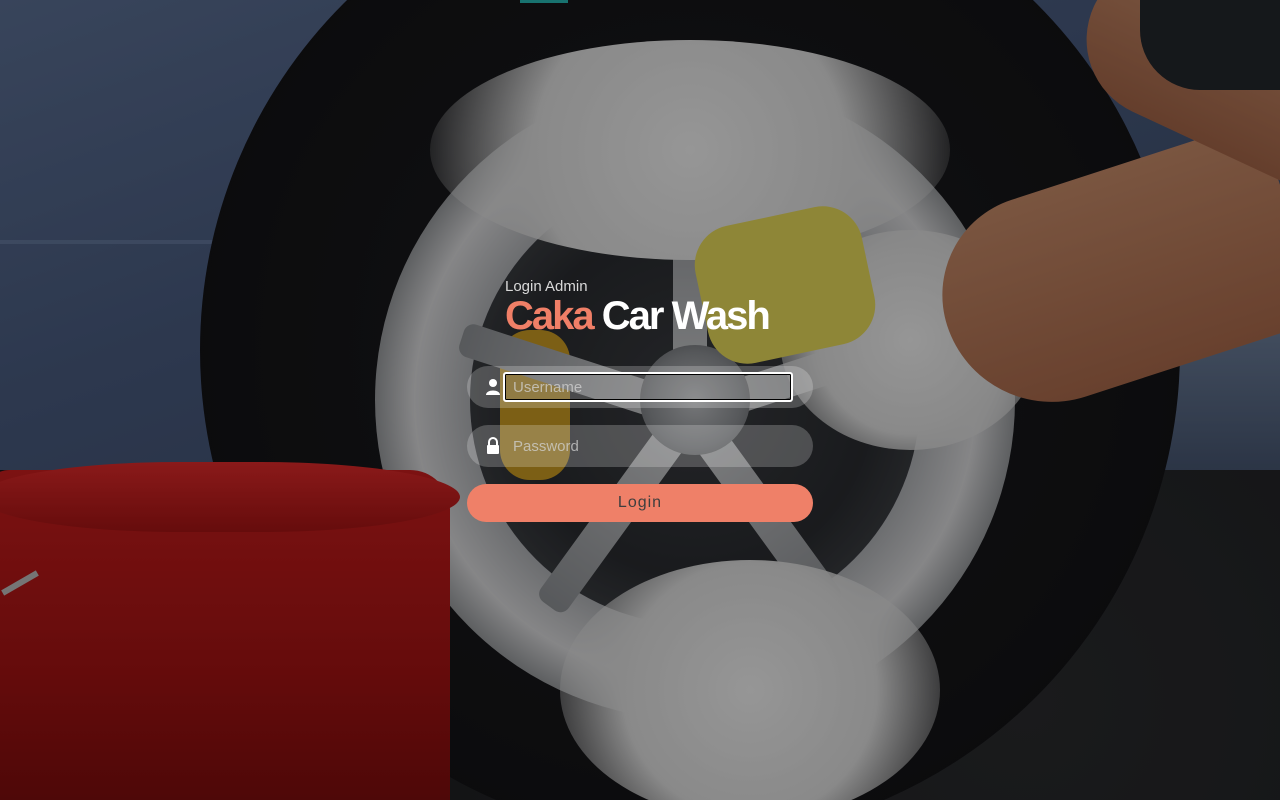 This screenshot has width=1280, height=800. Describe the element at coordinates (546, 286) in the screenshot. I see `login-subtitle: Login Admin` at that location.